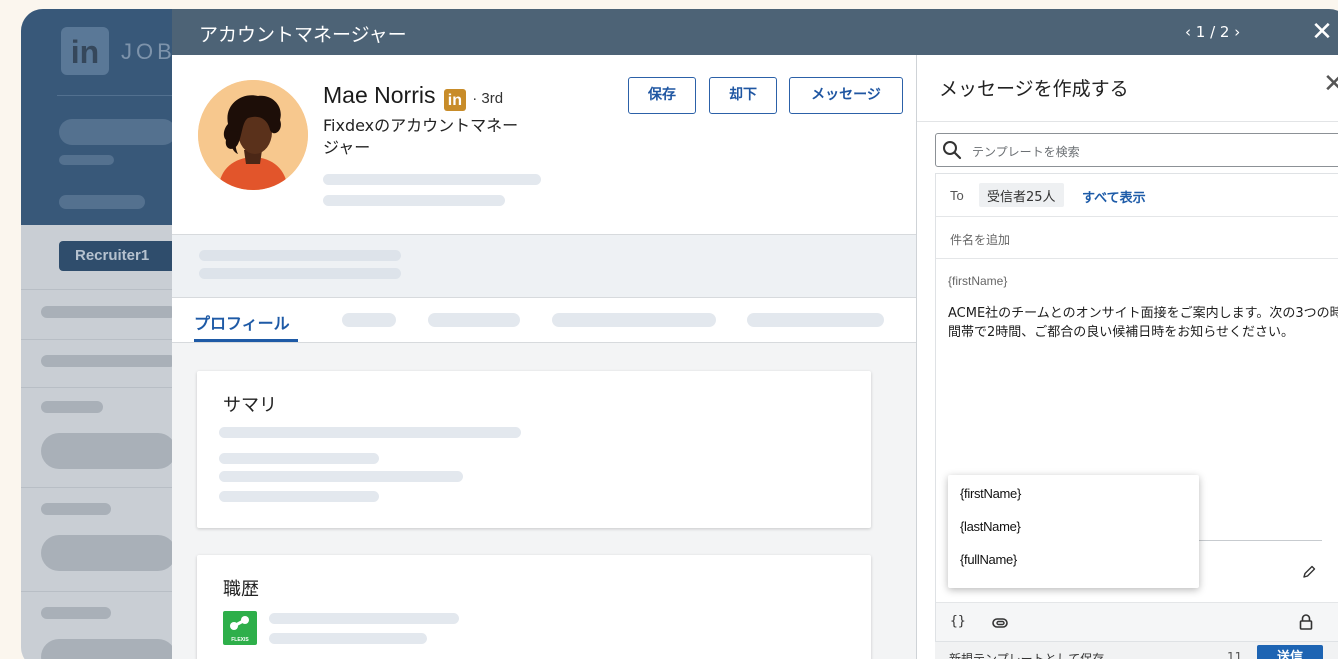 The image size is (1338, 659). What do you see at coordinates (1114, 196) in the screenshot?
I see `show-all-link: すべて表示` at bounding box center [1114, 196].